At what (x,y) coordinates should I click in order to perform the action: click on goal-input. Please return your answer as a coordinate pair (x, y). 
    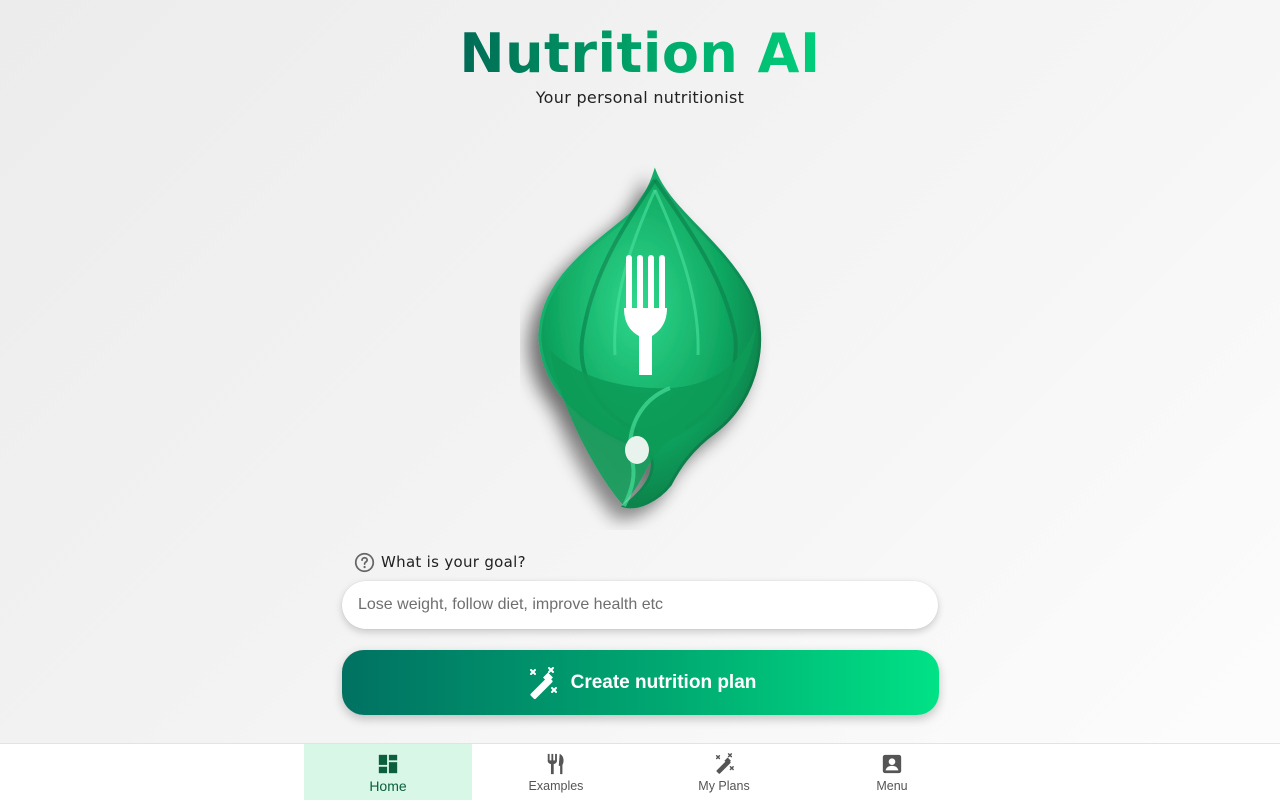
    Looking at the image, I should click on (640, 605).